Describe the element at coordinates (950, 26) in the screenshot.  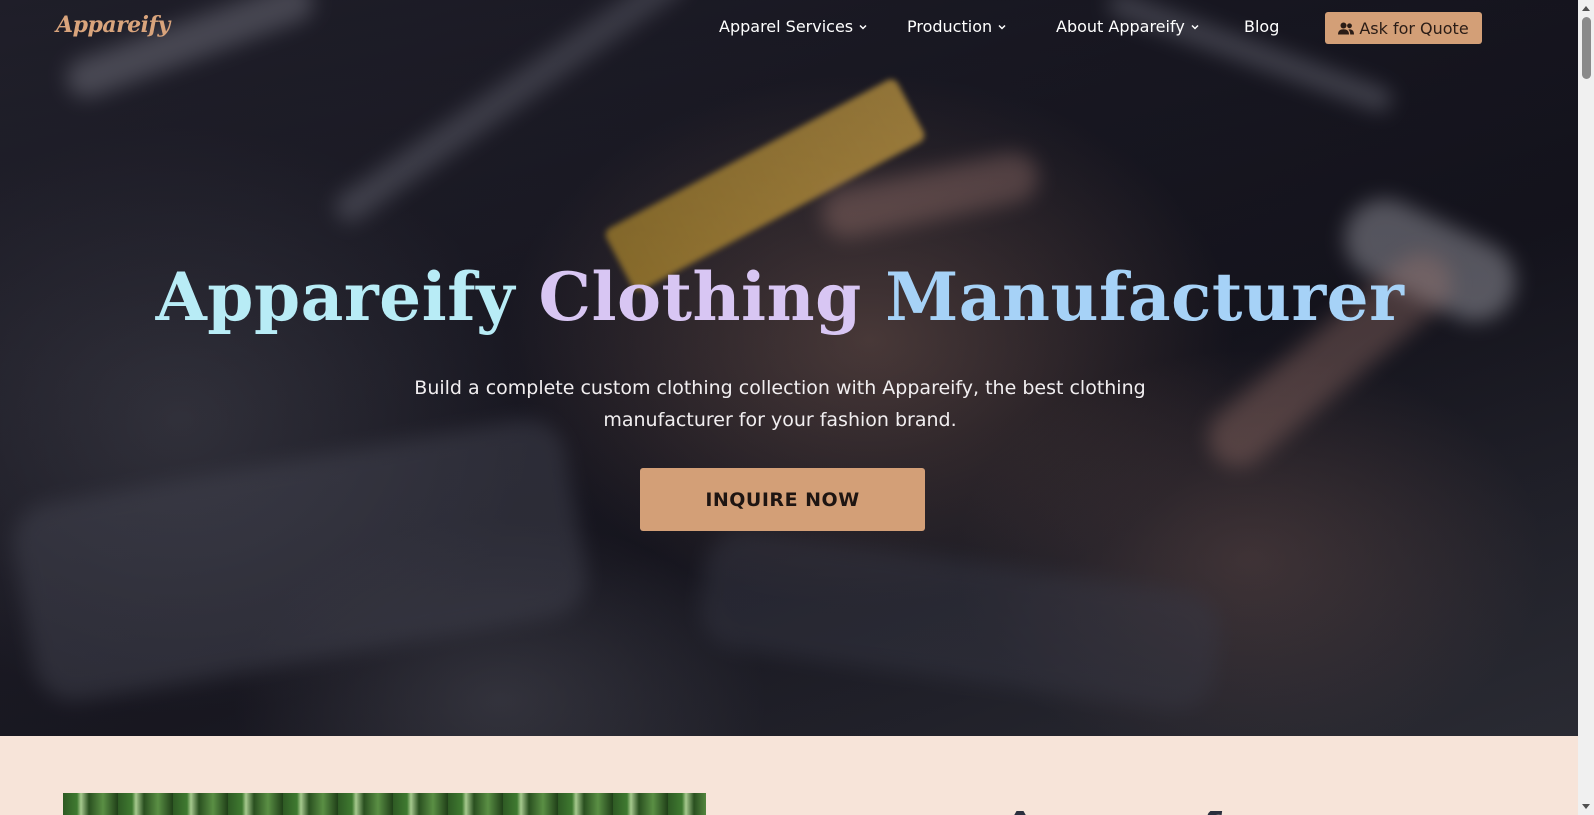
I see `nav-item-label: Production` at that location.